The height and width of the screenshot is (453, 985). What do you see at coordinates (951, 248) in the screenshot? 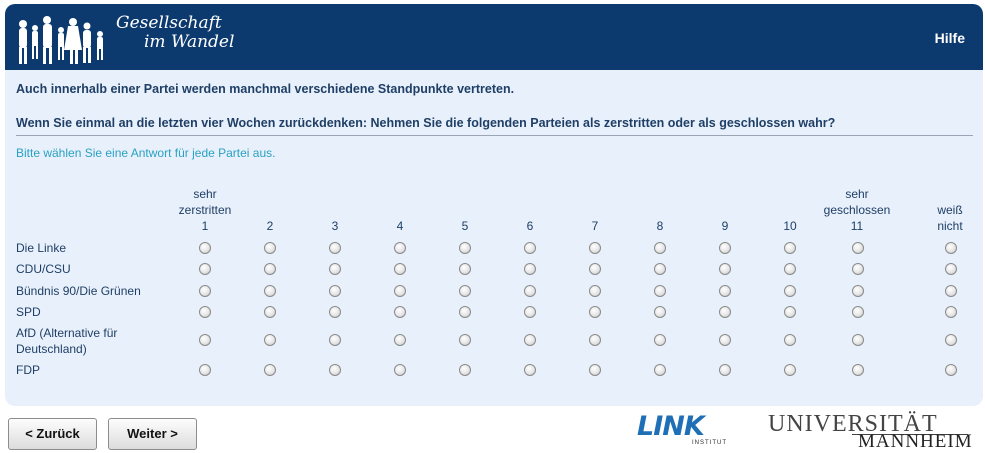
I see `radio-row1-col-dont-know` at bounding box center [951, 248].